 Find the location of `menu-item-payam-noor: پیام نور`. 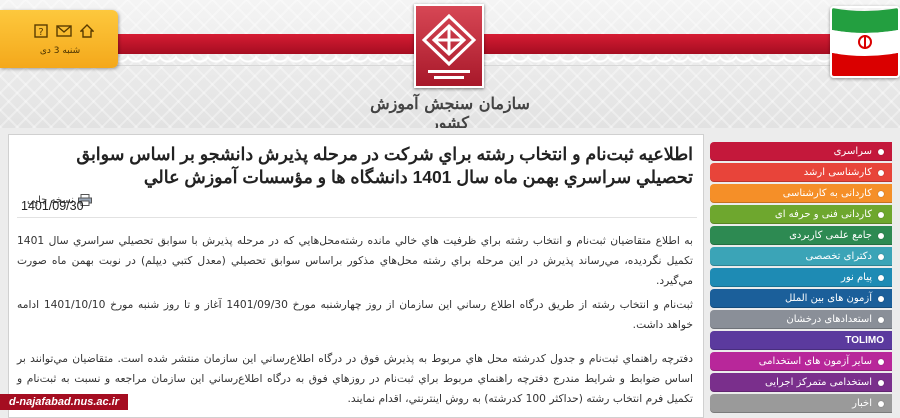

menu-item-payam-noor: پیام نور is located at coordinates (801, 277).